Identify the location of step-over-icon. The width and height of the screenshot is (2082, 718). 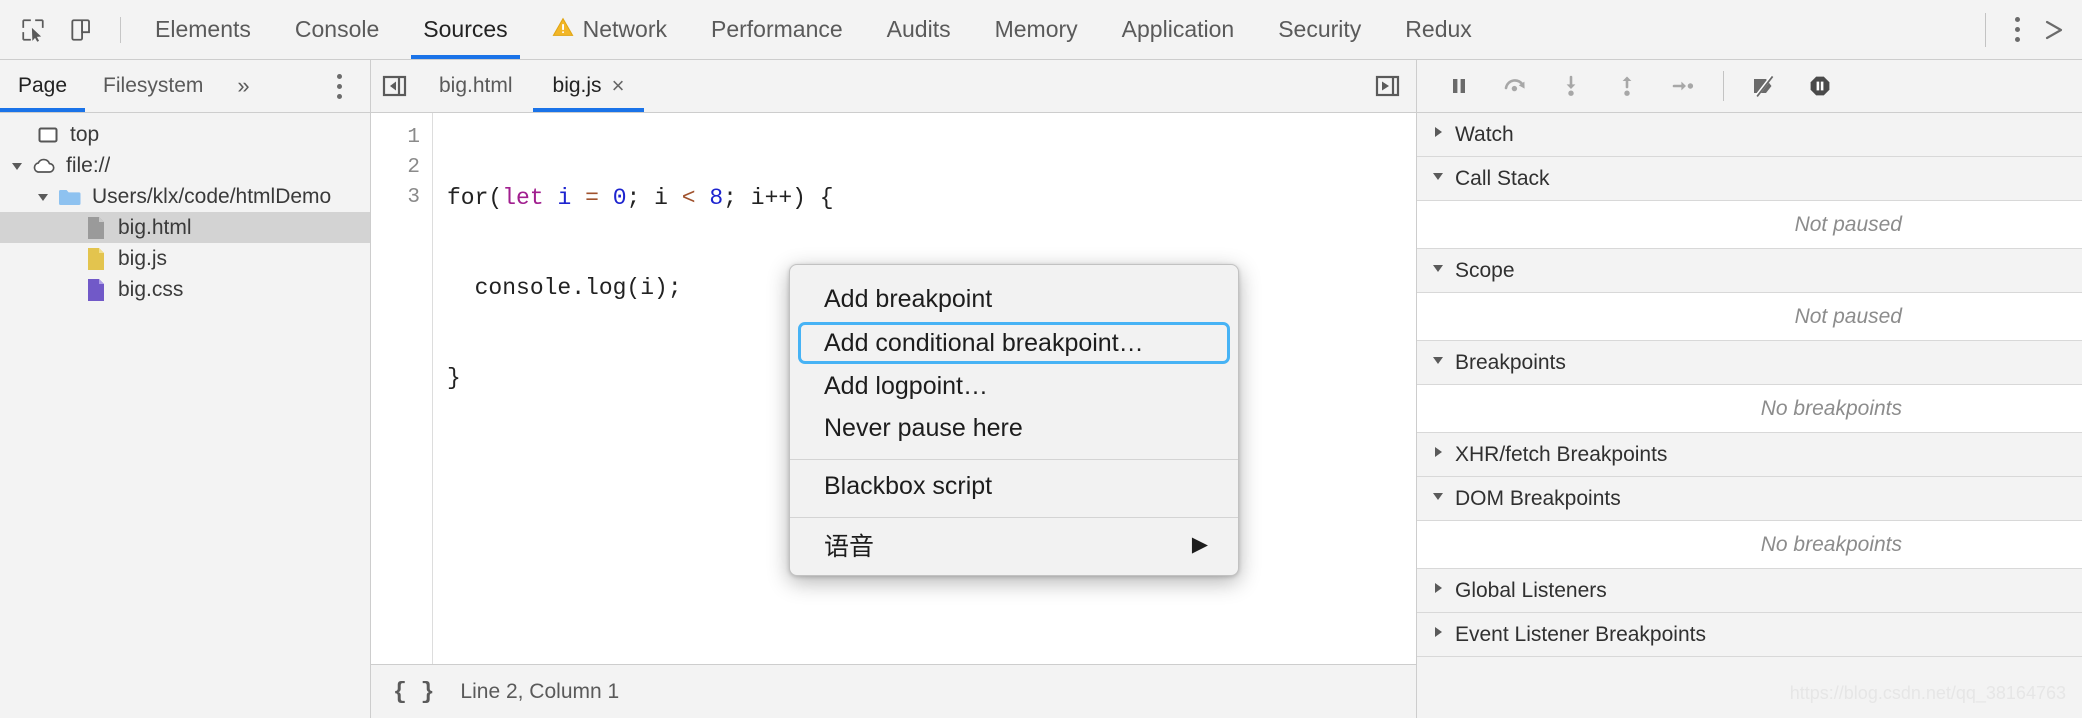
(1515, 86).